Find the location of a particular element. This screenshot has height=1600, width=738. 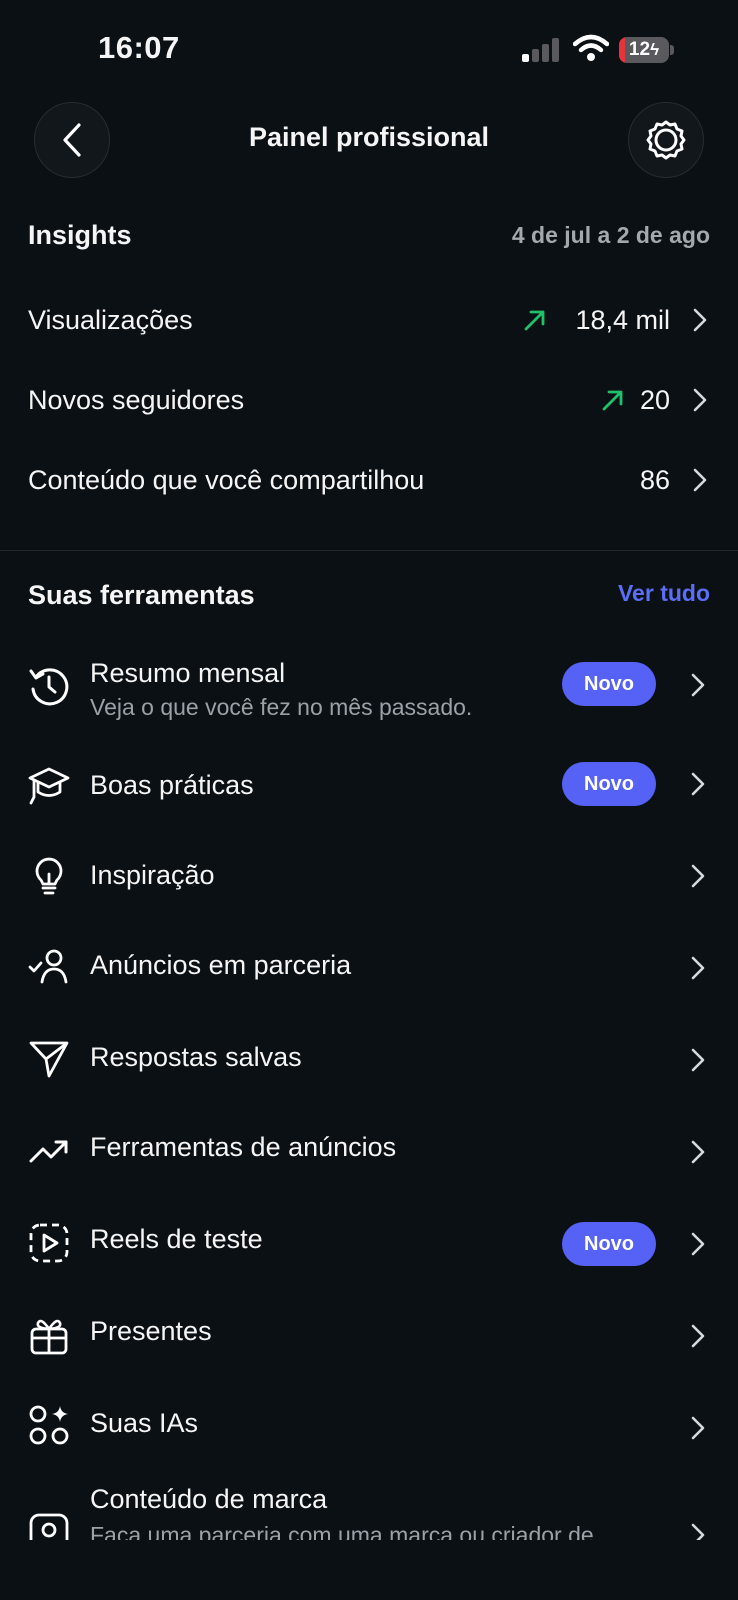

gear-icon is located at coordinates (666, 140).